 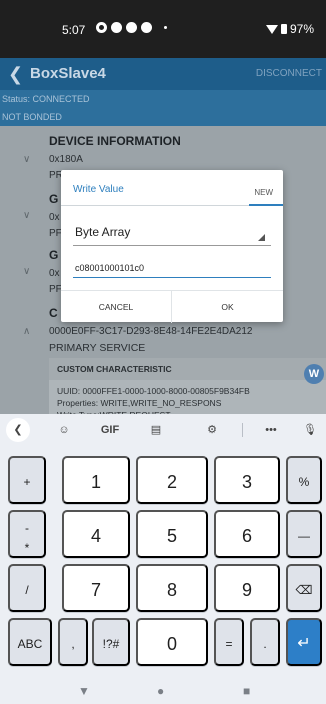 What do you see at coordinates (68, 73) in the screenshot?
I see `app-title: BoxSlave4` at bounding box center [68, 73].